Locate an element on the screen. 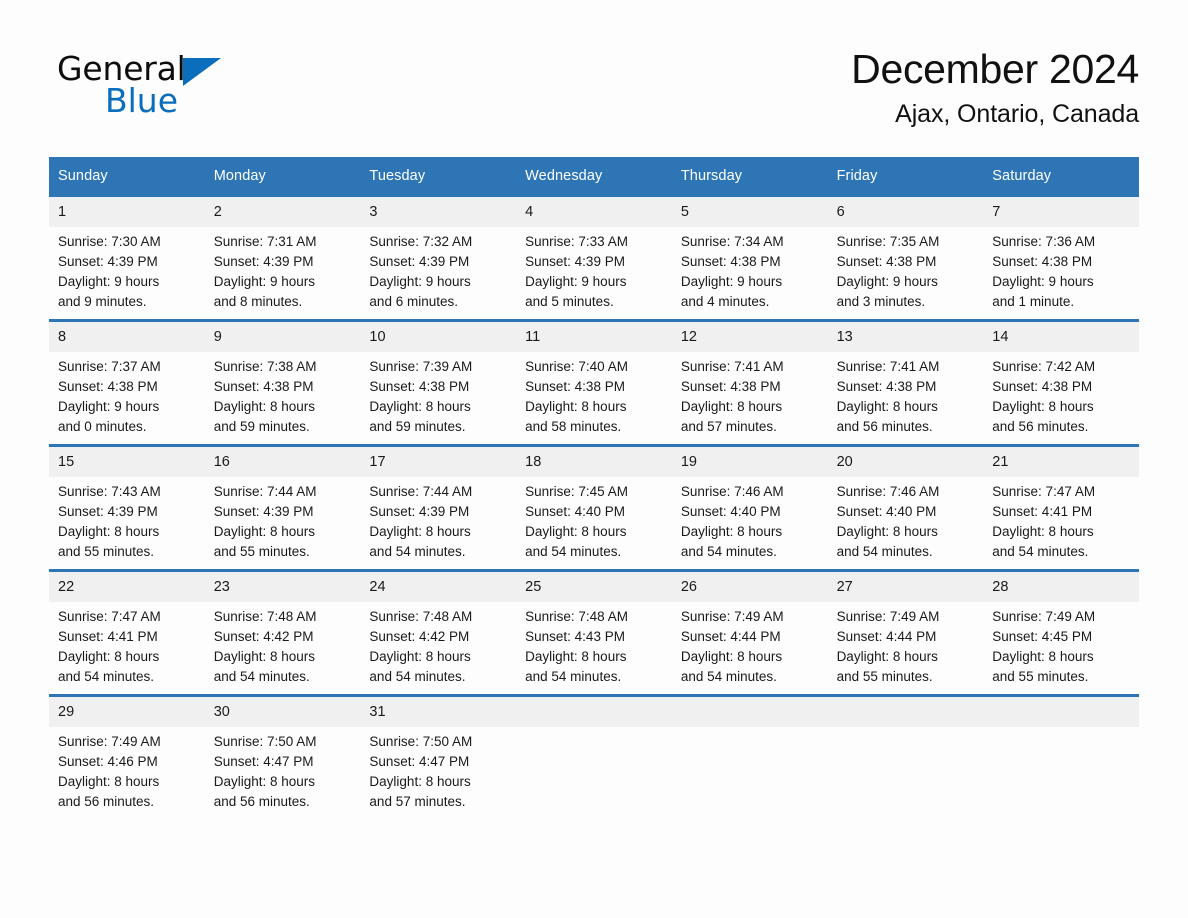 The height and width of the screenshot is (918, 1188). sunrise-text: Sunrise: 7:30 AM is located at coordinates (109, 241).